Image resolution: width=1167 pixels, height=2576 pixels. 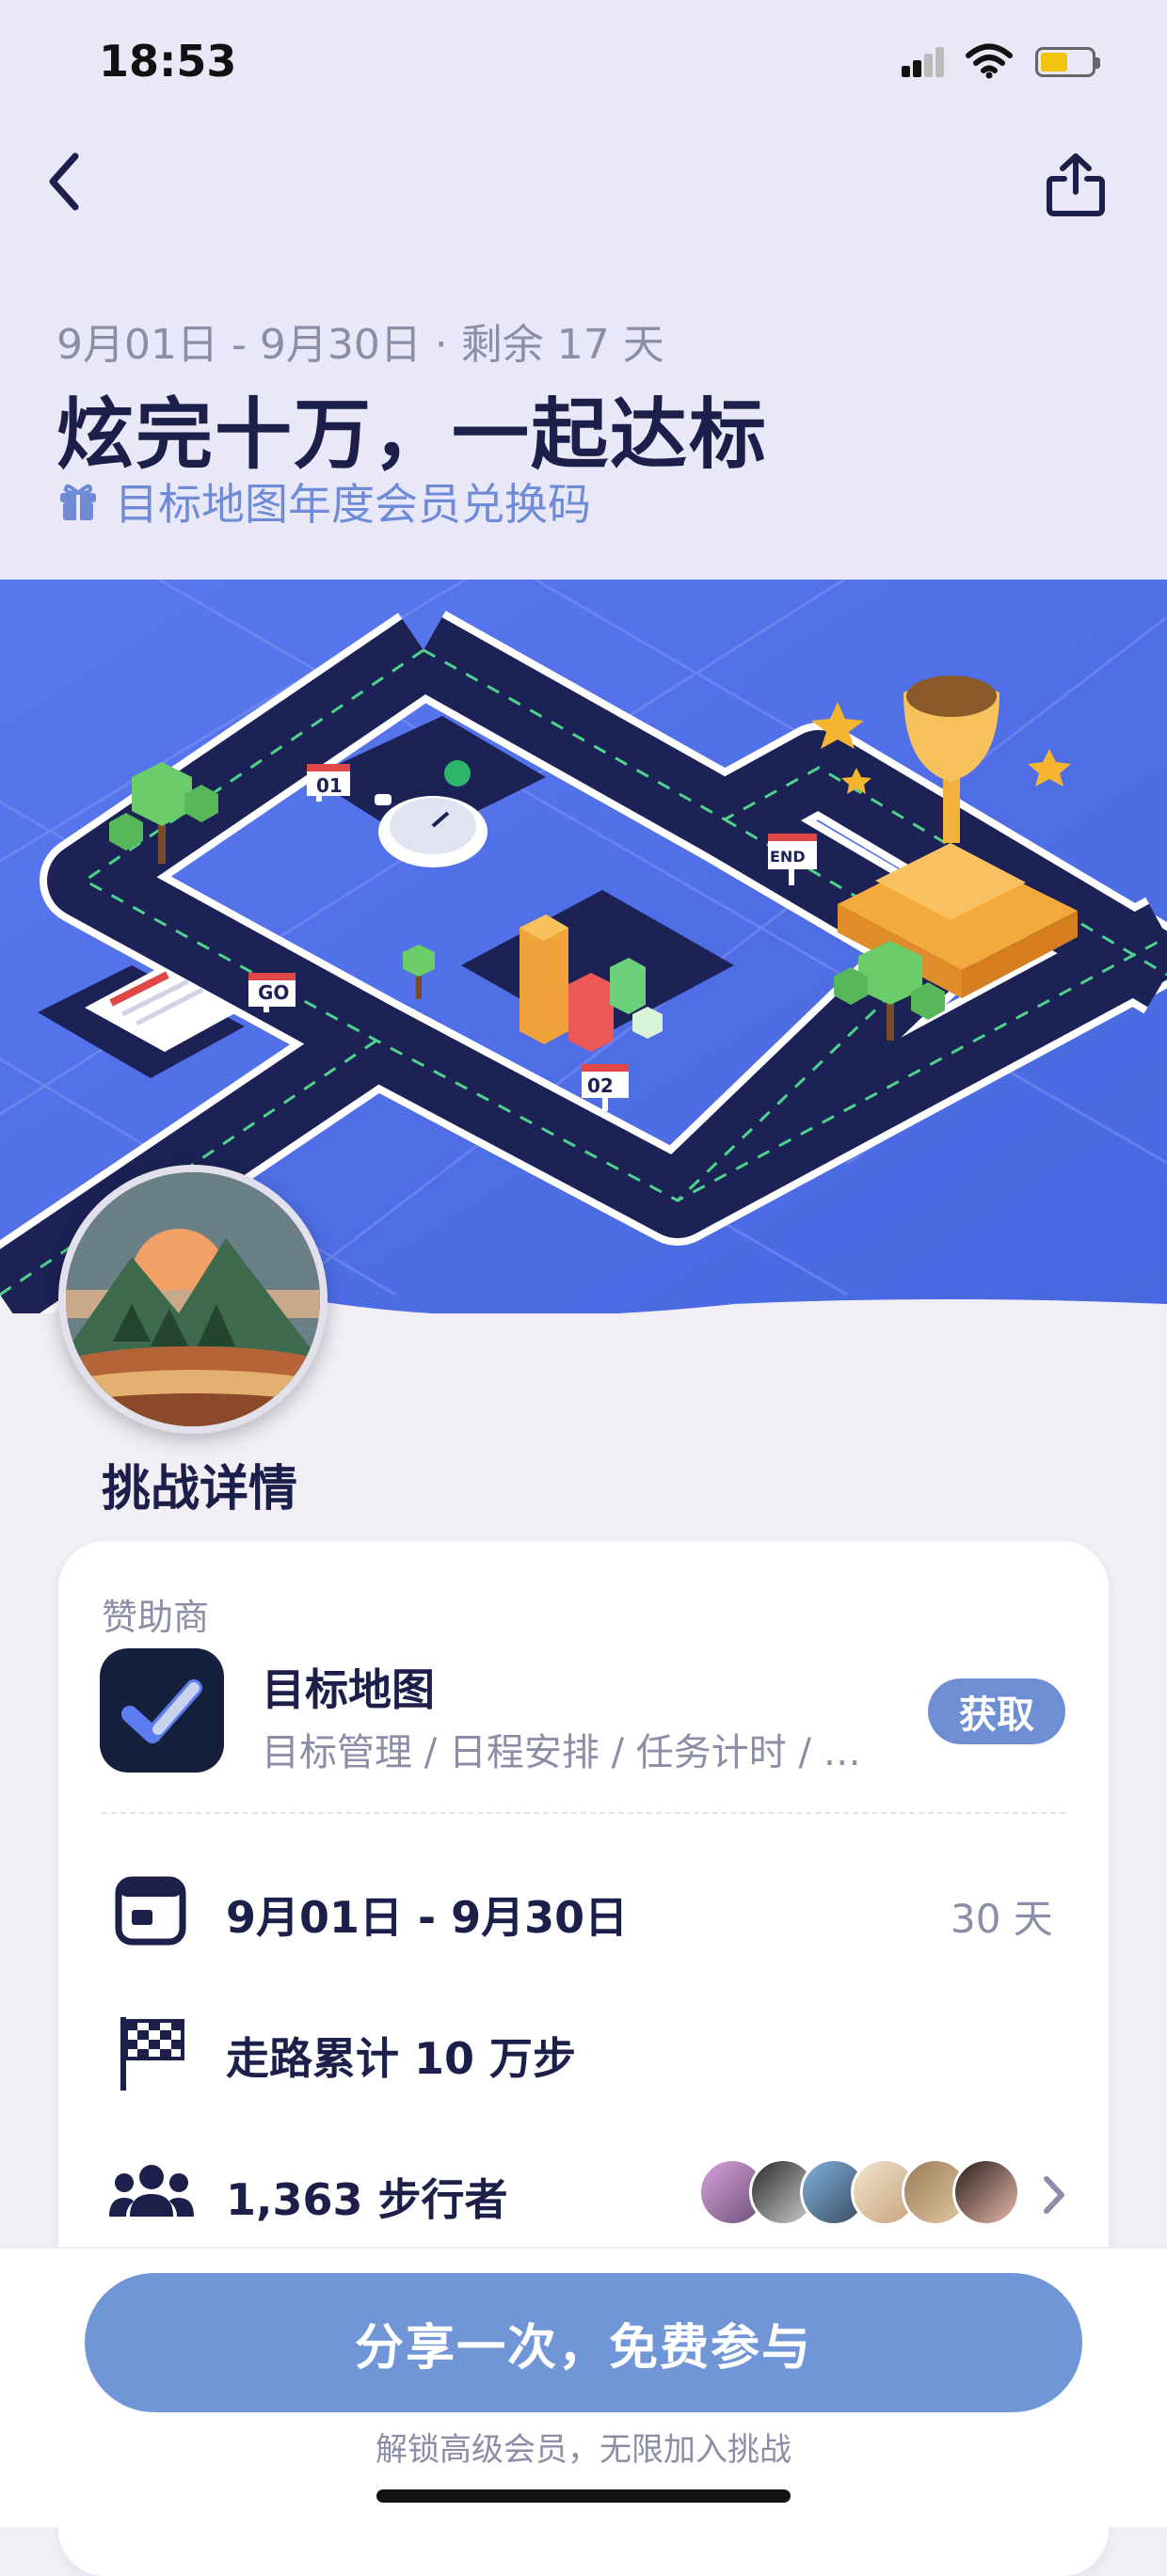 What do you see at coordinates (1076, 184) in the screenshot?
I see `share-icon` at bounding box center [1076, 184].